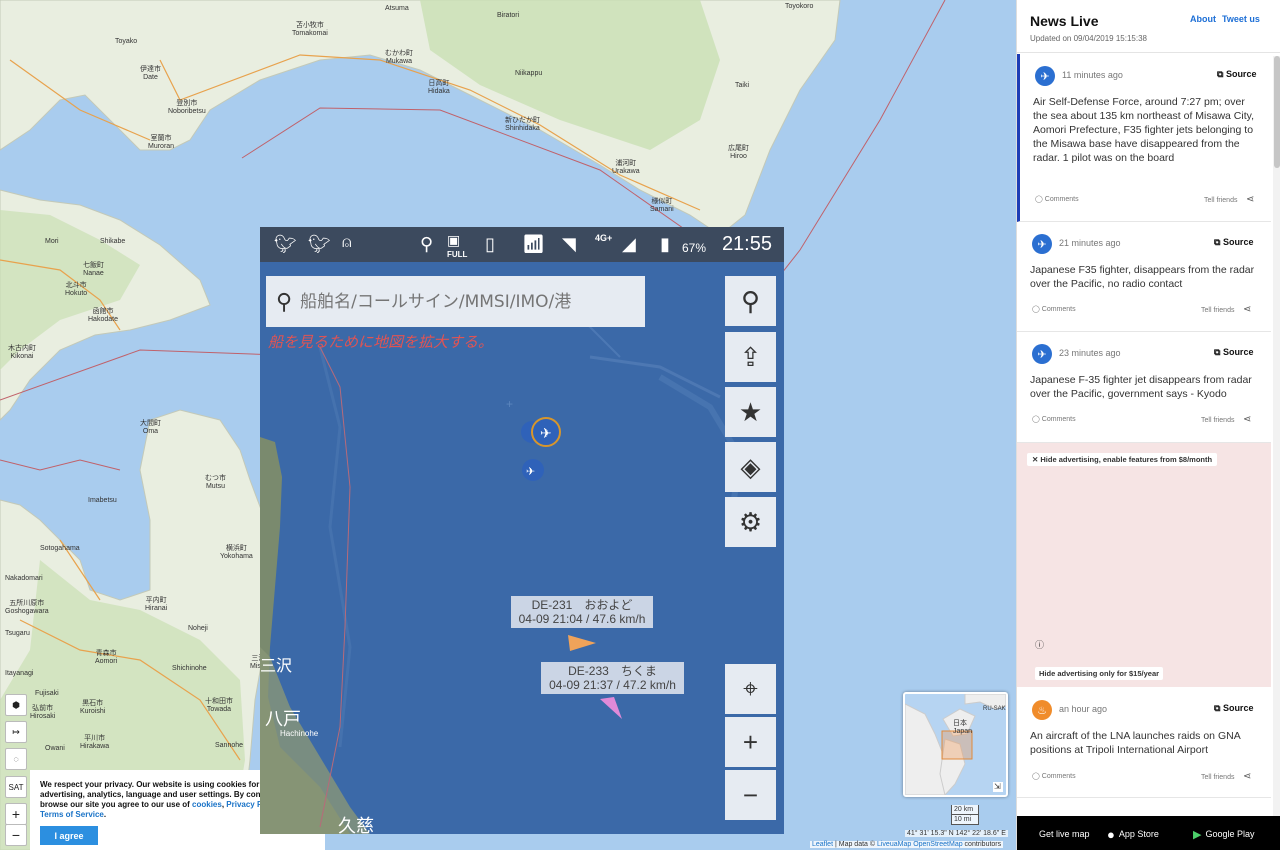  I want to click on map-place-label: Sannohe, so click(229, 745).